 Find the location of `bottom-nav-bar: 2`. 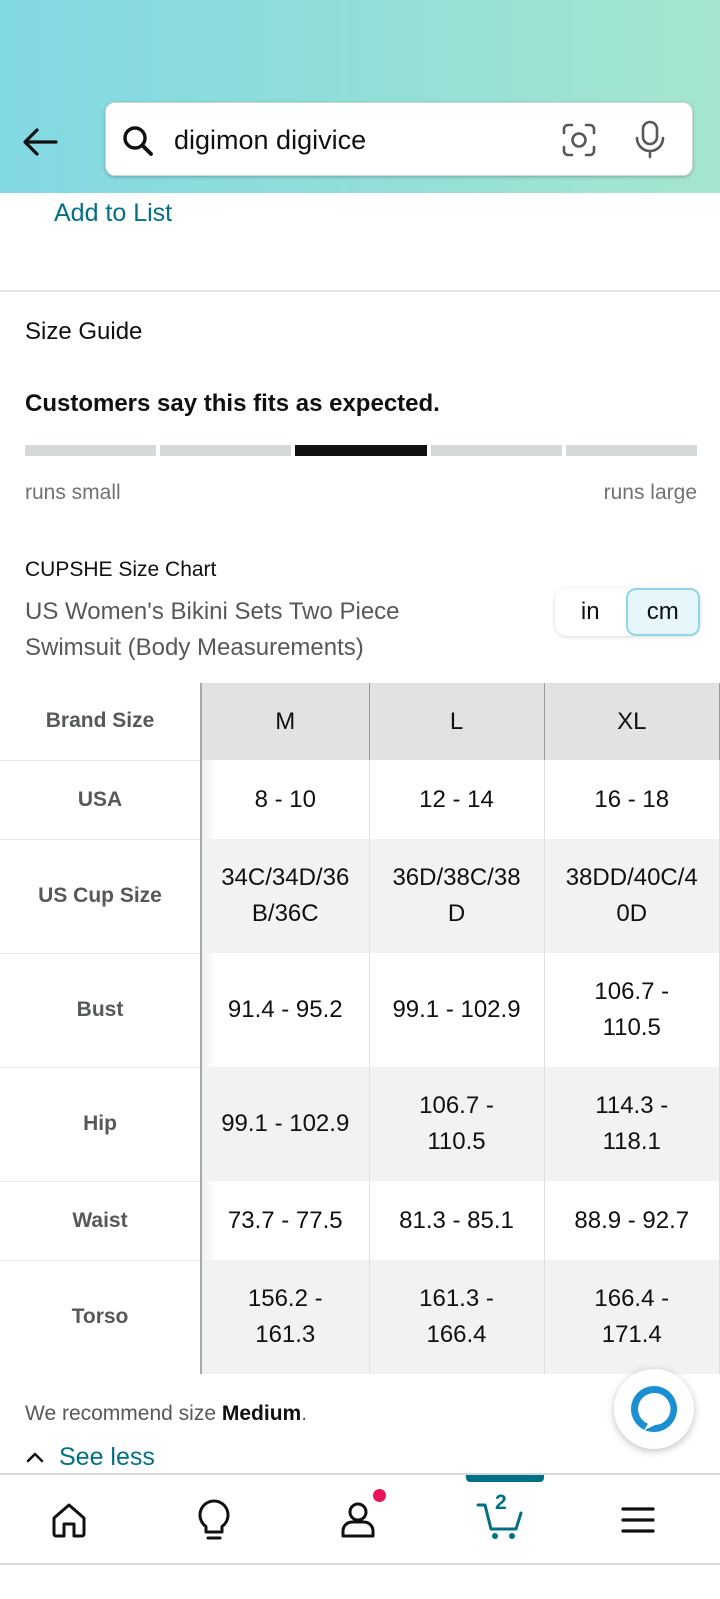

bottom-nav-bar: 2 is located at coordinates (360, 1518).